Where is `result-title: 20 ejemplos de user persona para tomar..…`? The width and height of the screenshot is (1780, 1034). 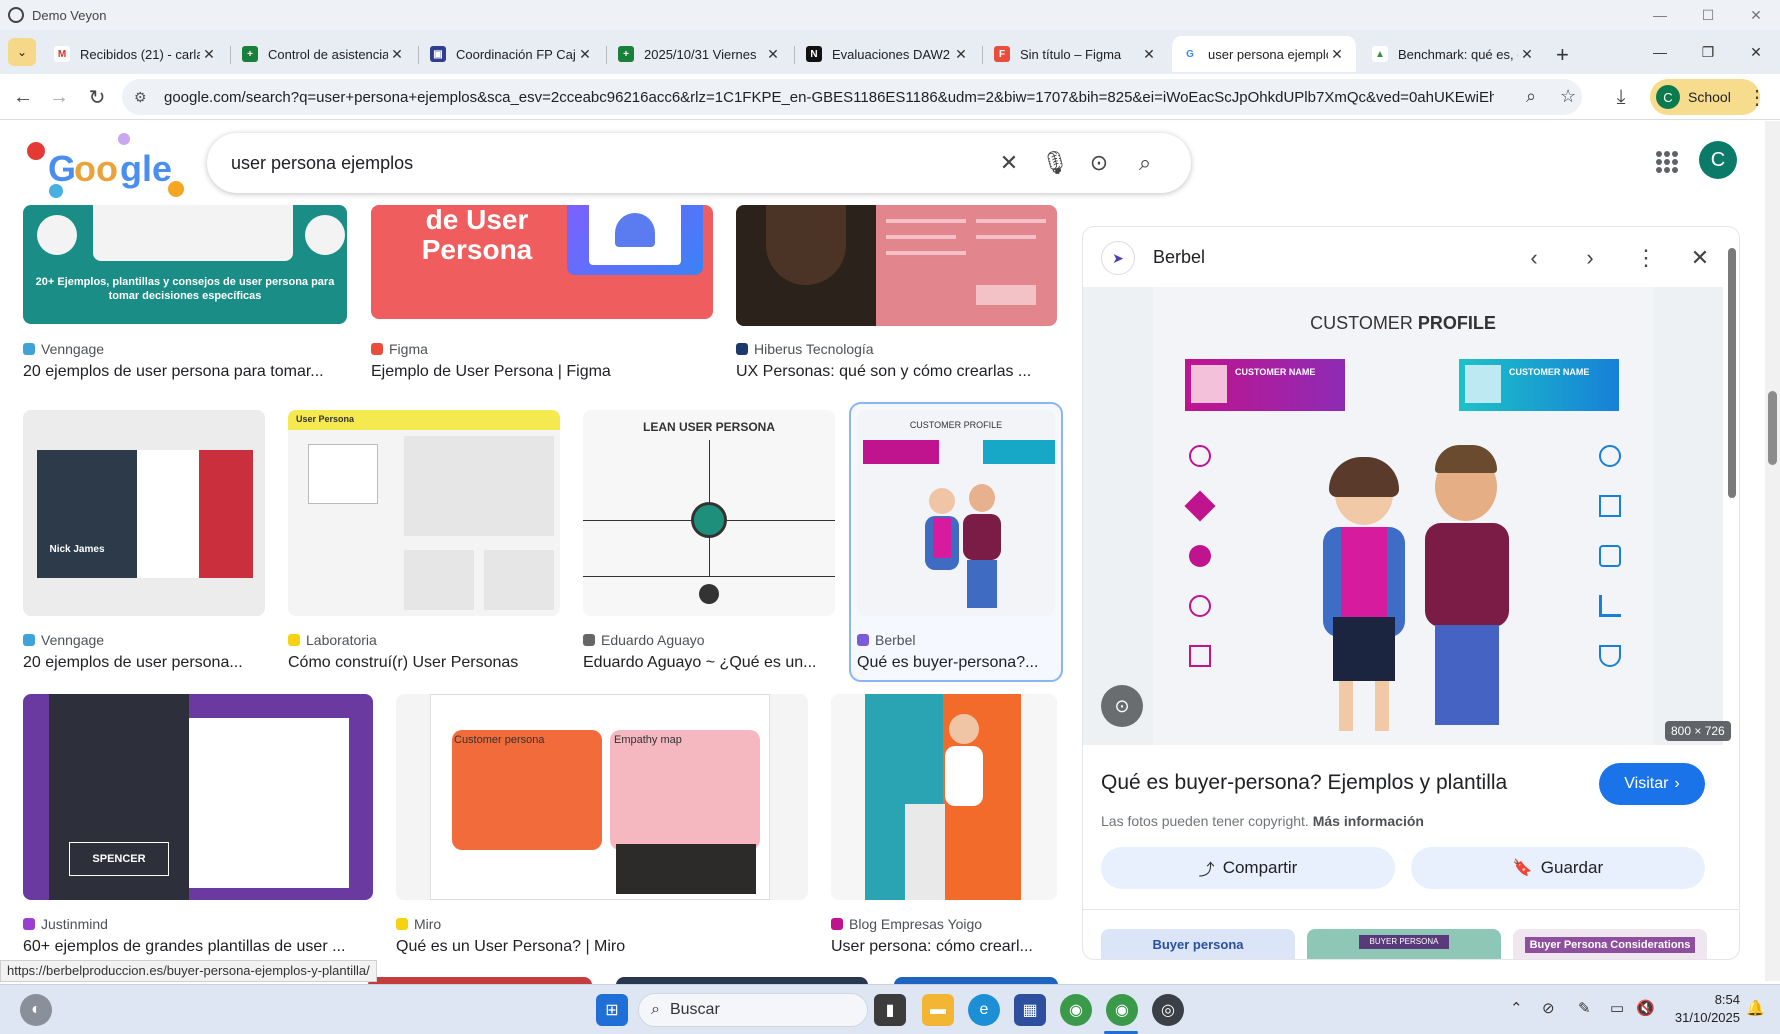 result-title: 20 ejemplos de user persona para tomar..… is located at coordinates (185, 372).